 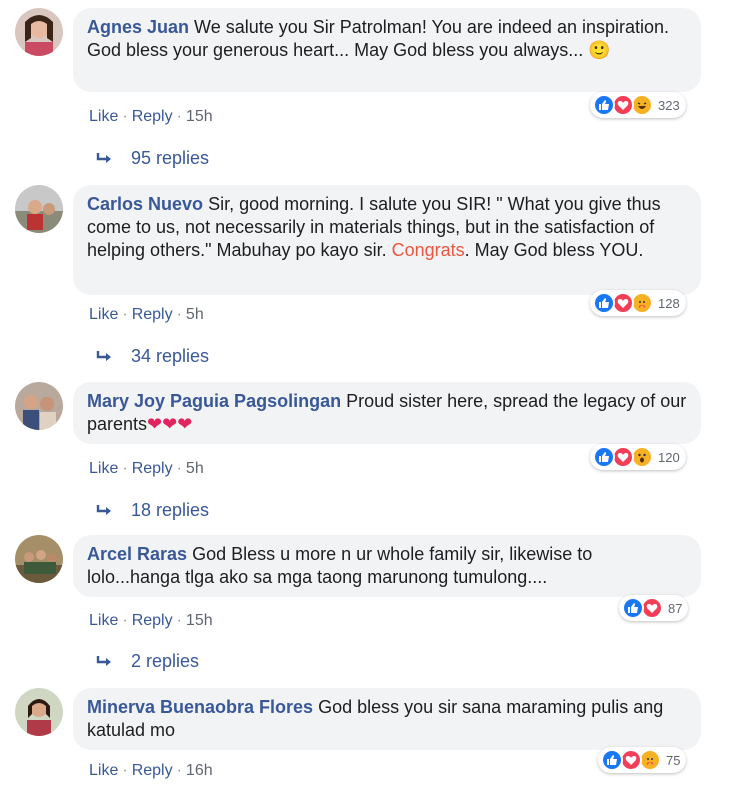 What do you see at coordinates (137, 554) in the screenshot?
I see `comment-author: Arcel Raras` at bounding box center [137, 554].